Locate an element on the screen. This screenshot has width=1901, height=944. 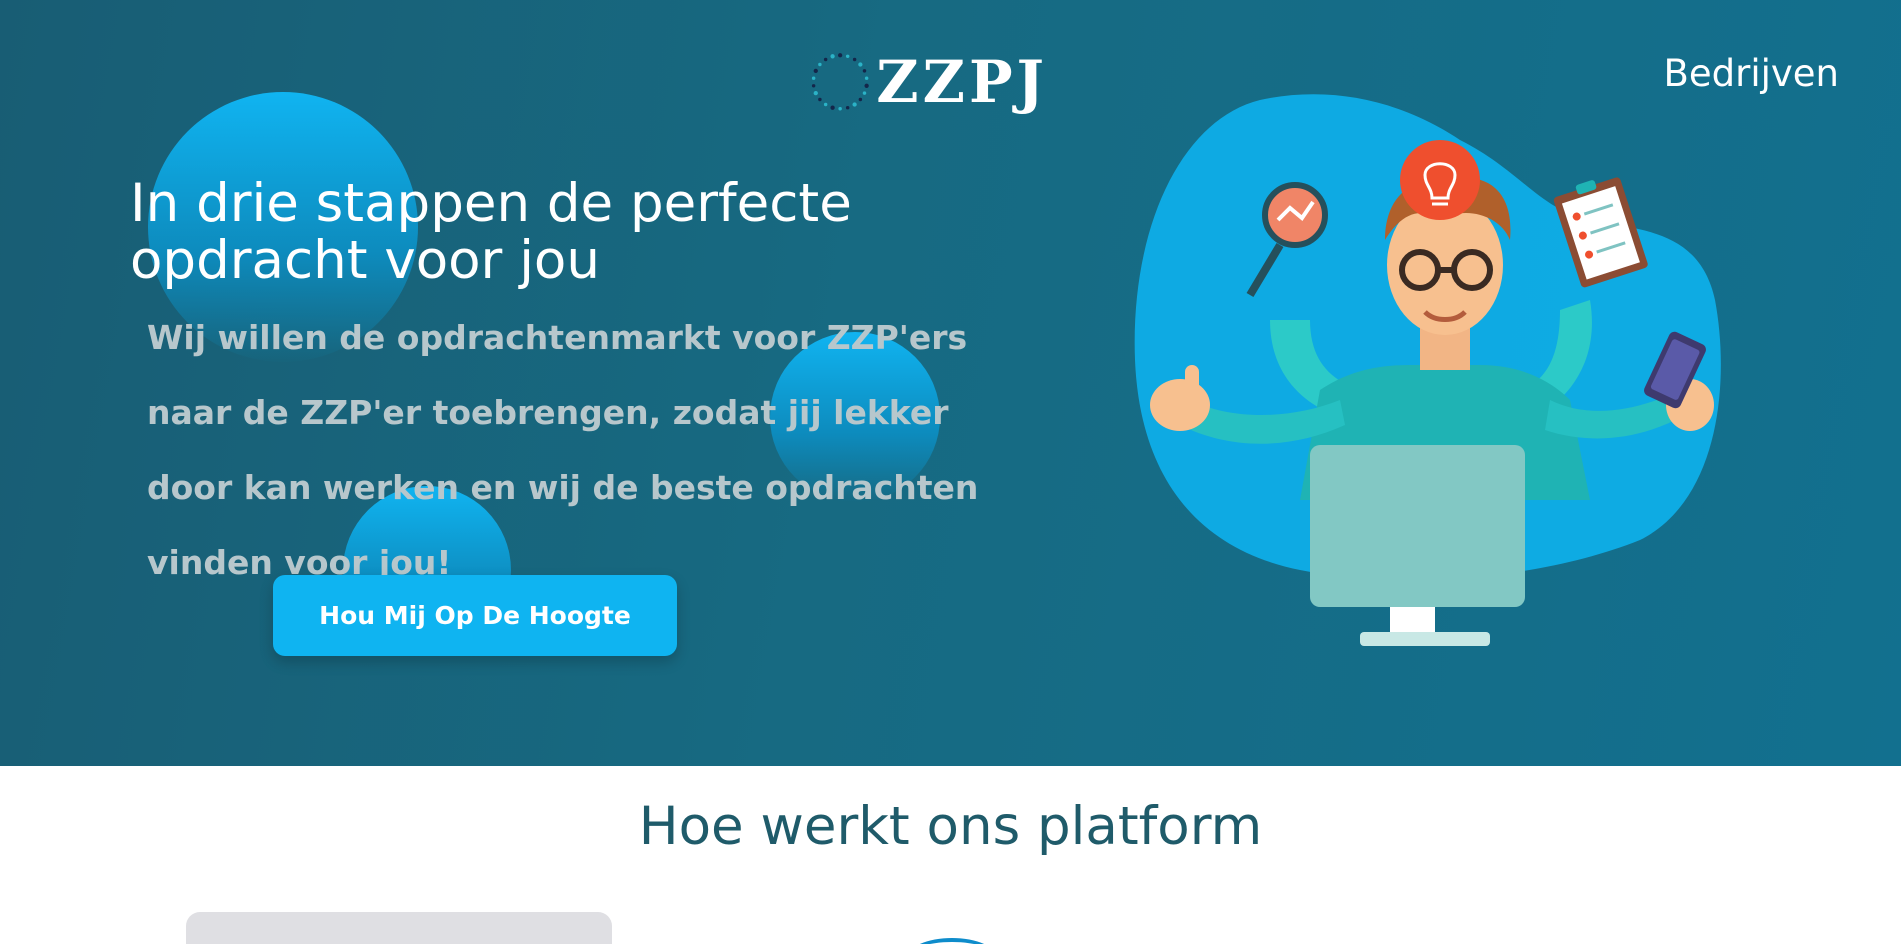
hand-thumbs-up is located at coordinates (1180, 405).